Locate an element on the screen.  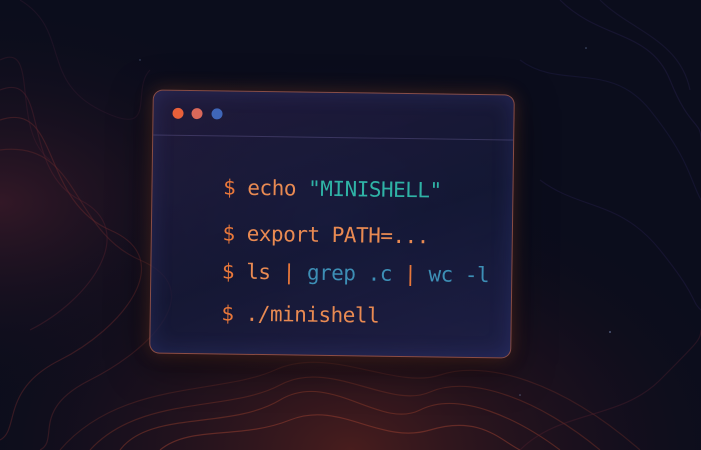
command: ./minishell is located at coordinates (312, 314).